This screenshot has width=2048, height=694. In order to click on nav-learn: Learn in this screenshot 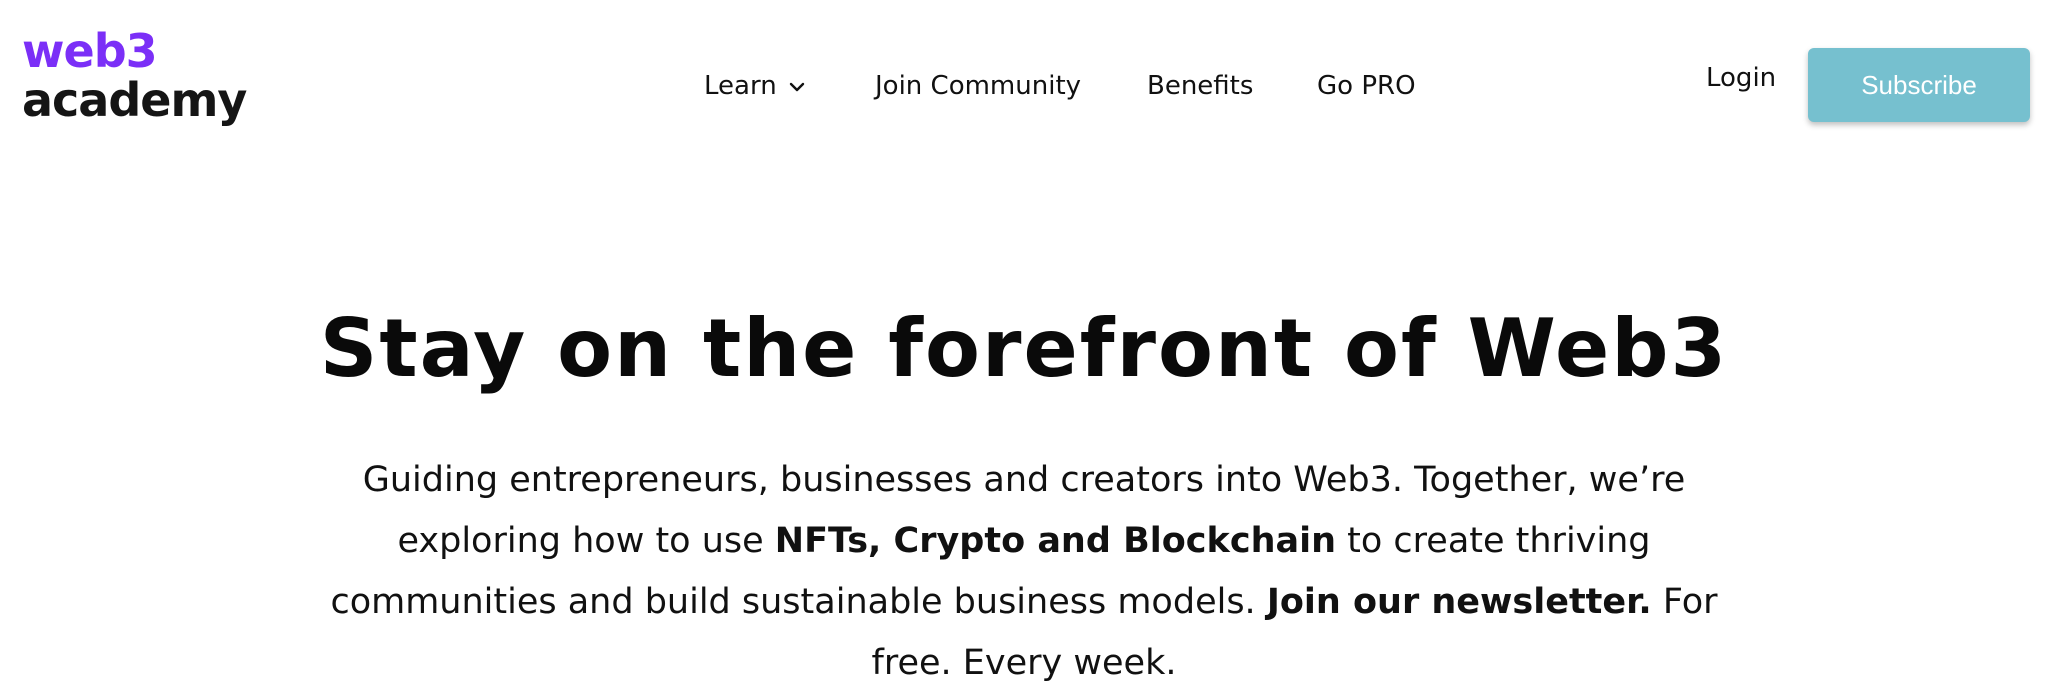, I will do `click(754, 86)`.